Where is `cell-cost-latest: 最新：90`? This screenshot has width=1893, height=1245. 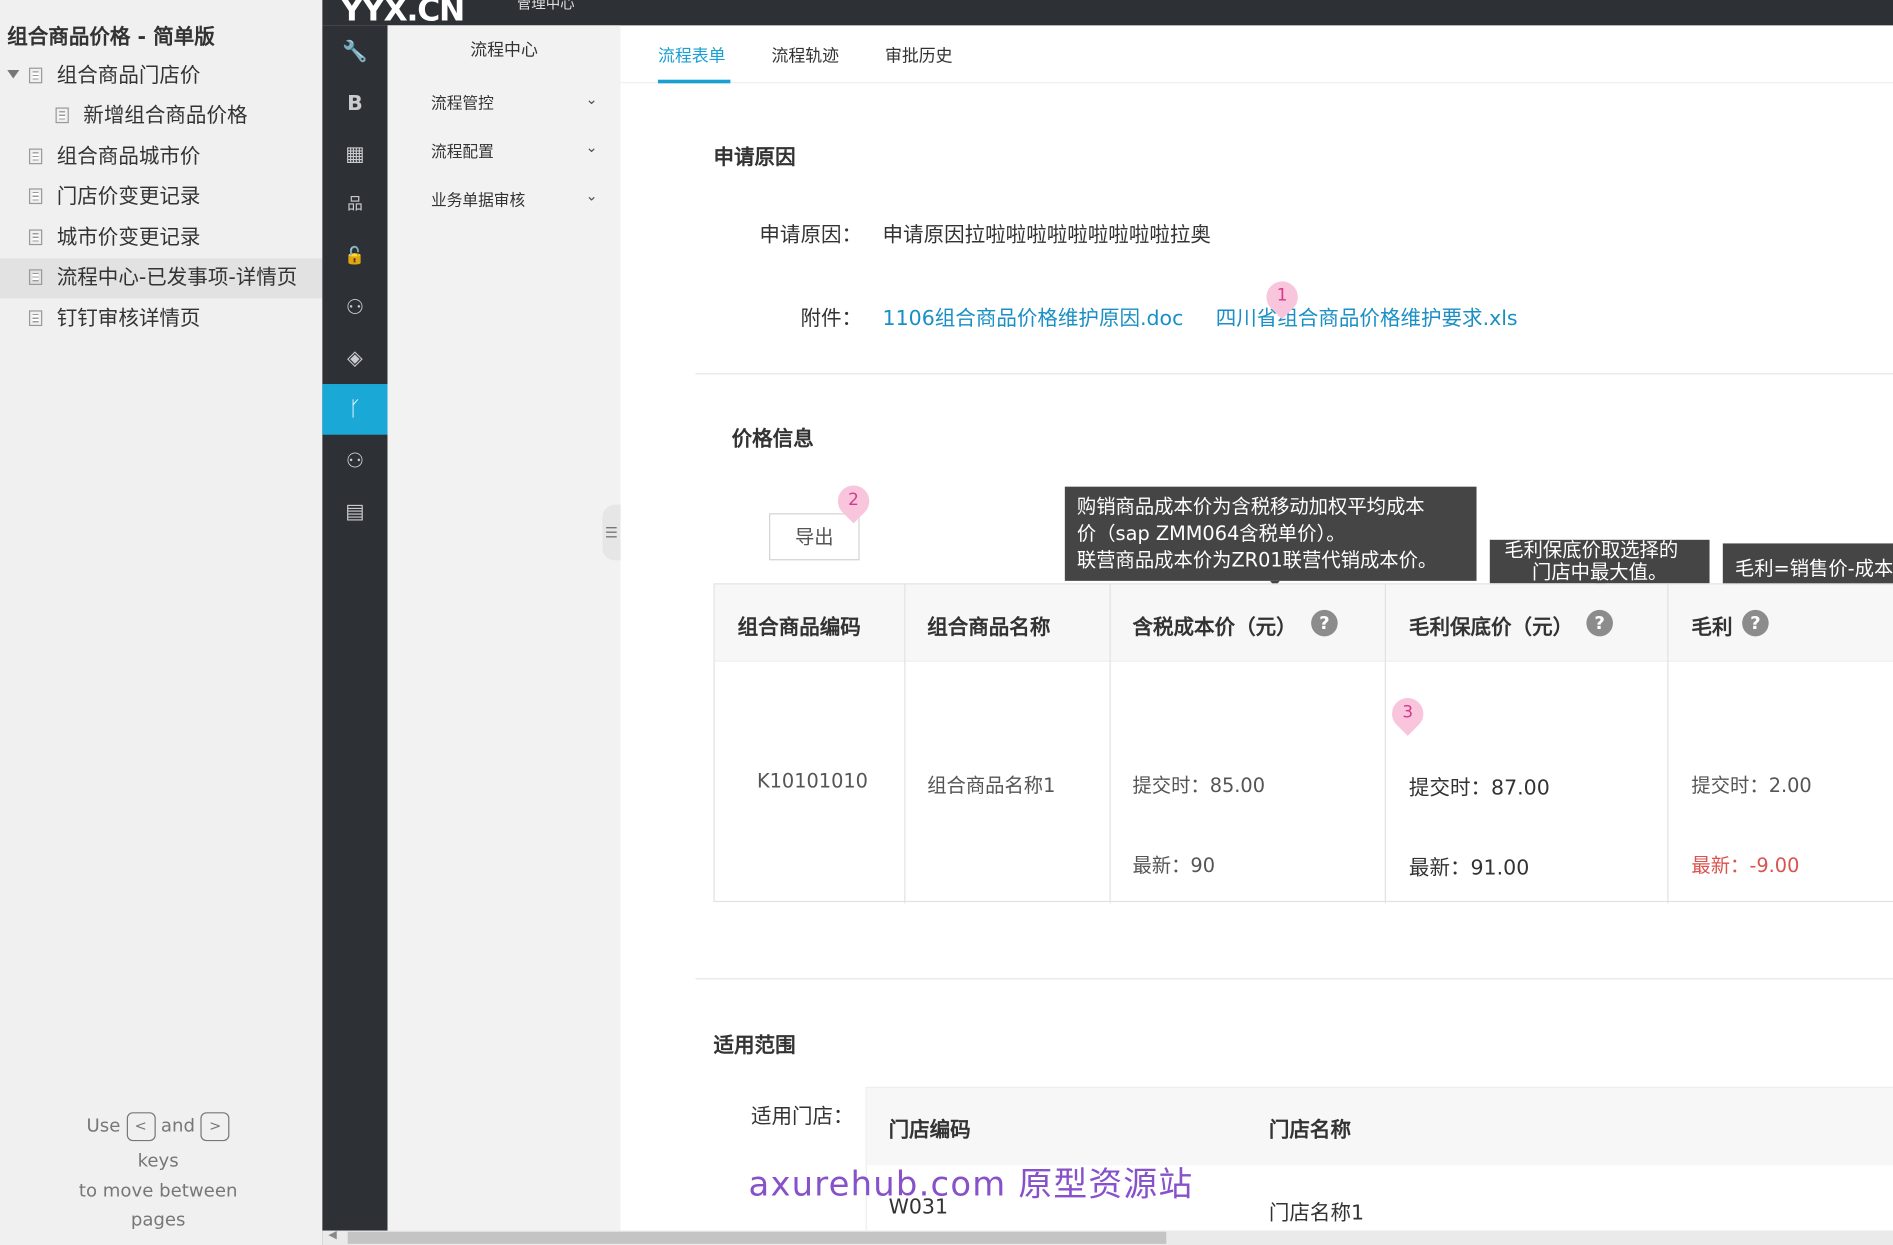
cell-cost-latest: 最新：90 is located at coordinates (1173, 865).